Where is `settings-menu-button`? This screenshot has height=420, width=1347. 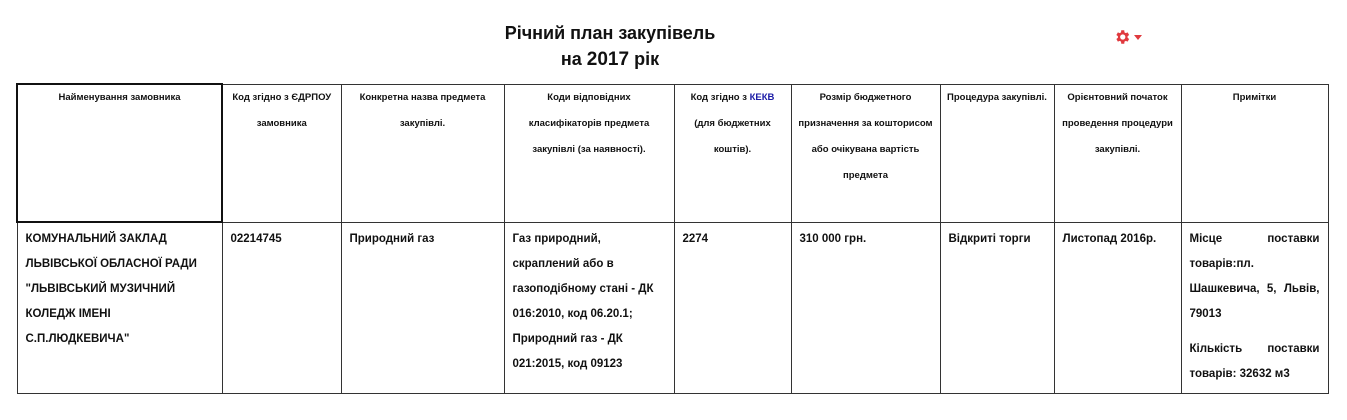 settings-menu-button is located at coordinates (1129, 37).